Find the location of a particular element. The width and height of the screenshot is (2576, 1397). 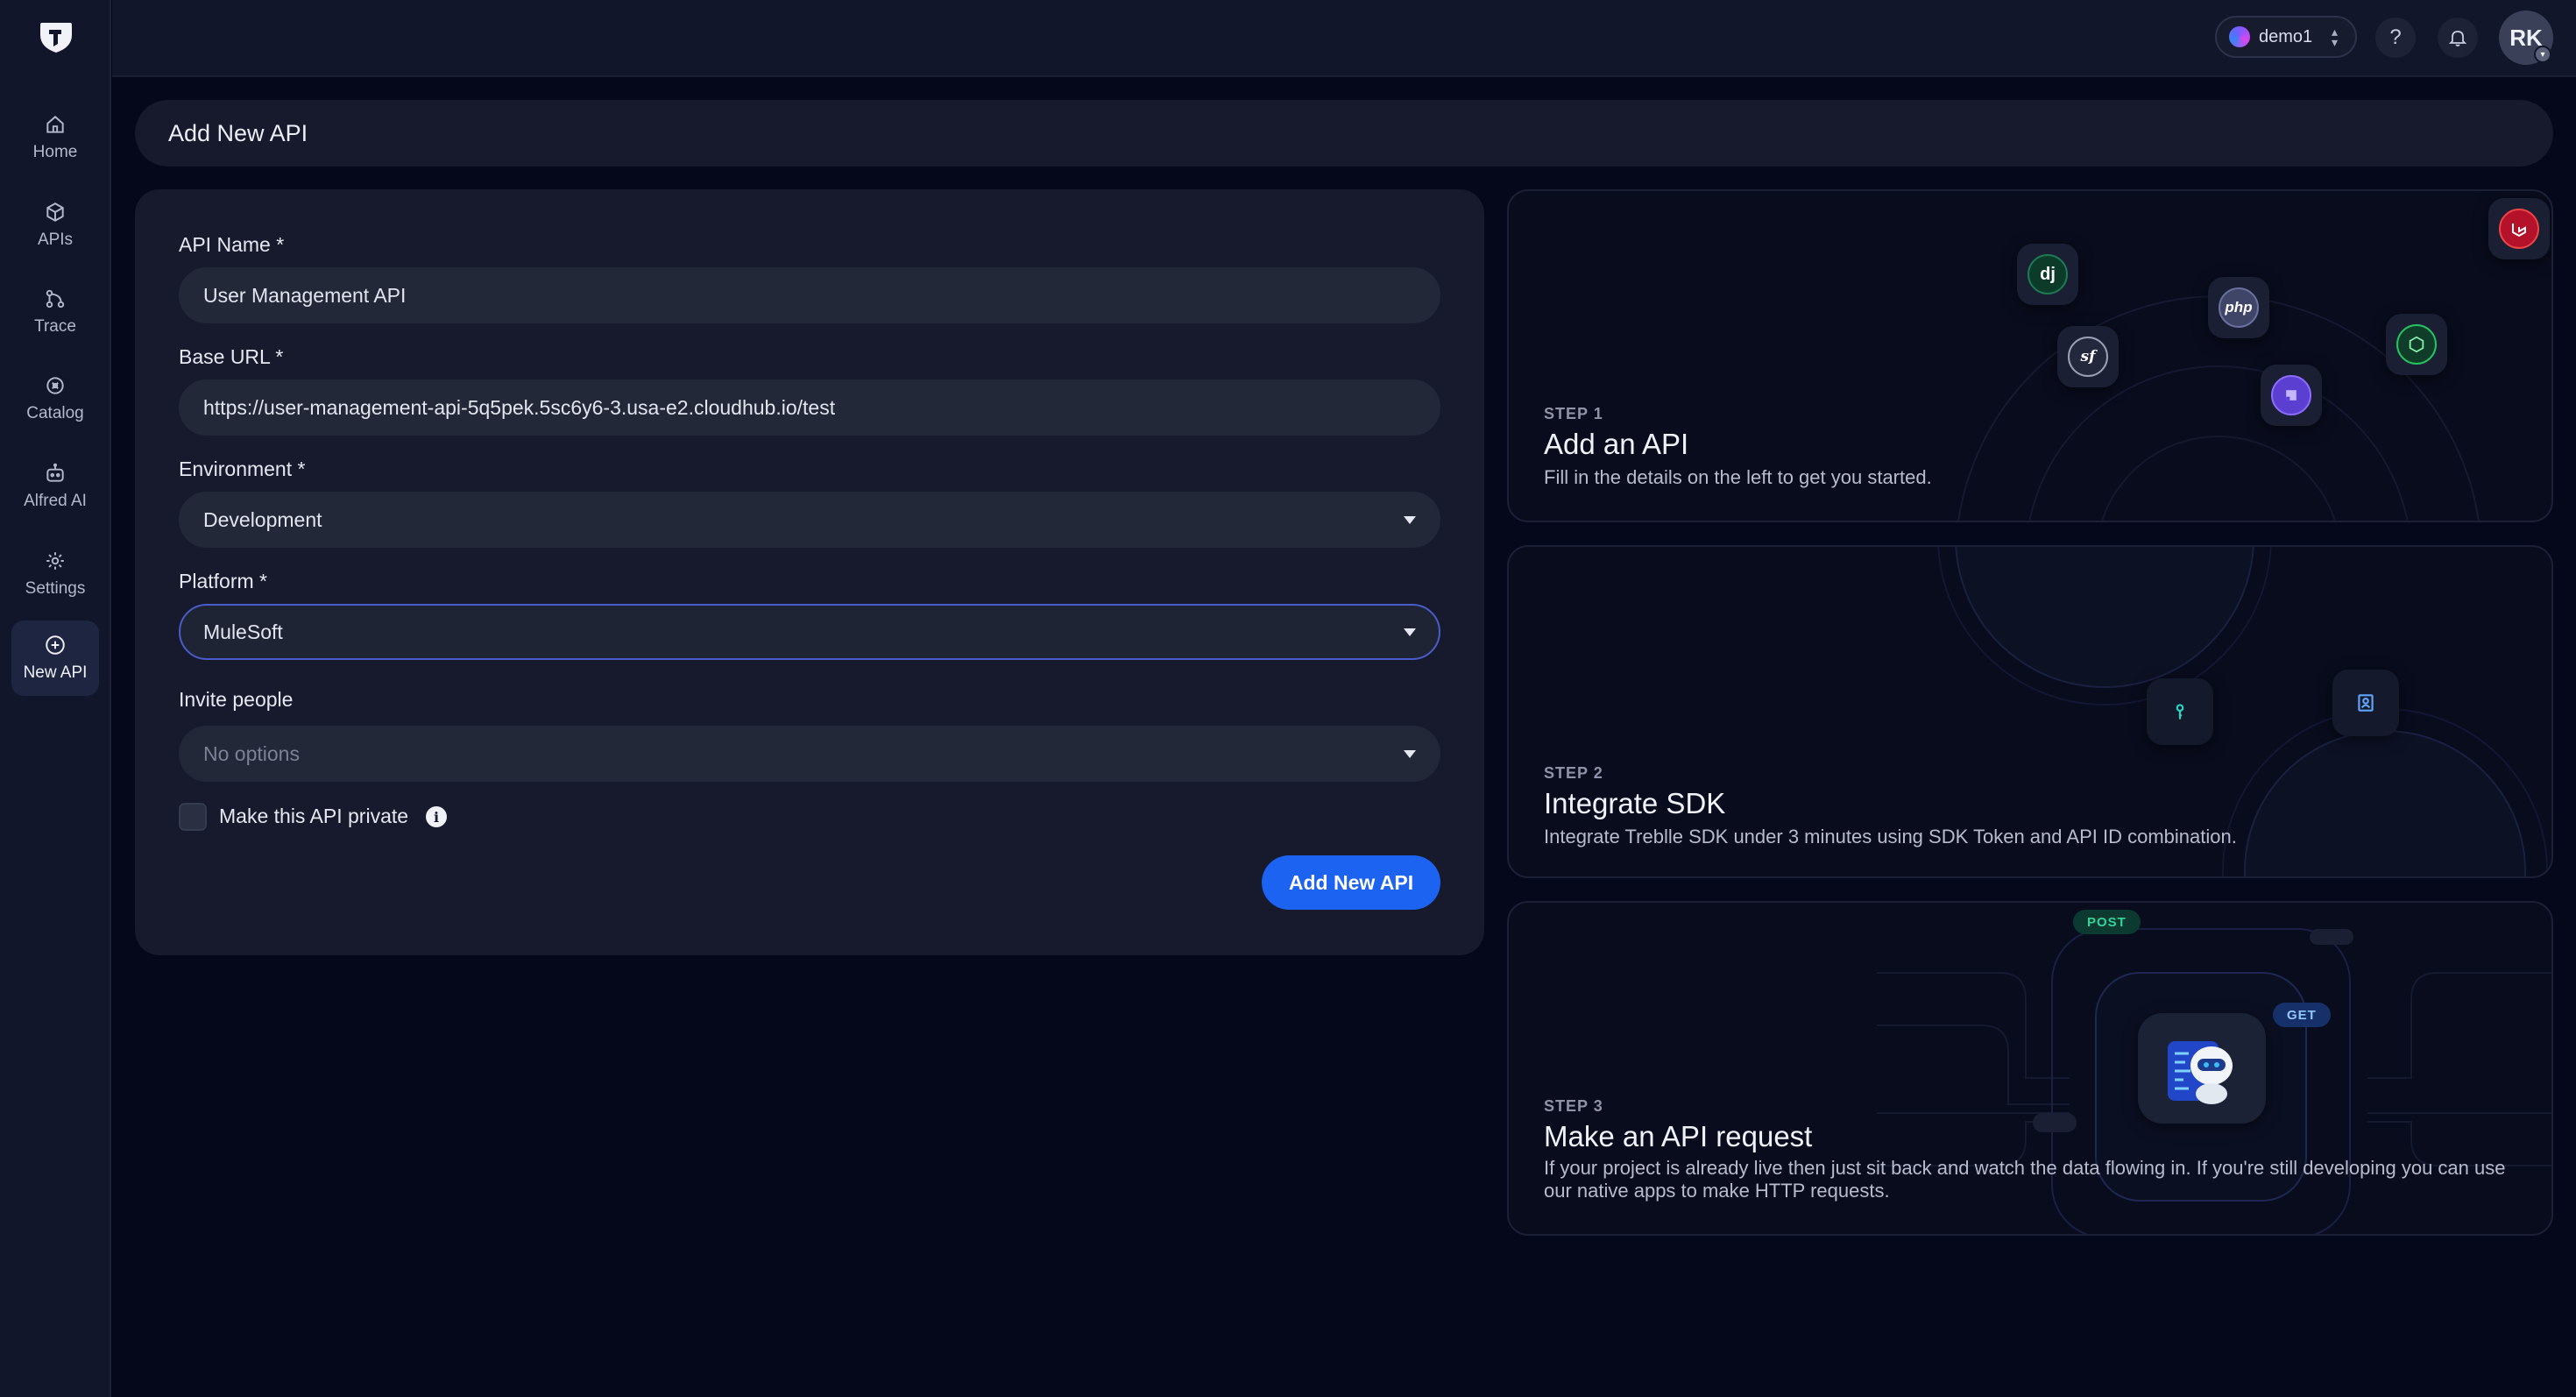

invite-people-label: Invite people is located at coordinates (236, 699).